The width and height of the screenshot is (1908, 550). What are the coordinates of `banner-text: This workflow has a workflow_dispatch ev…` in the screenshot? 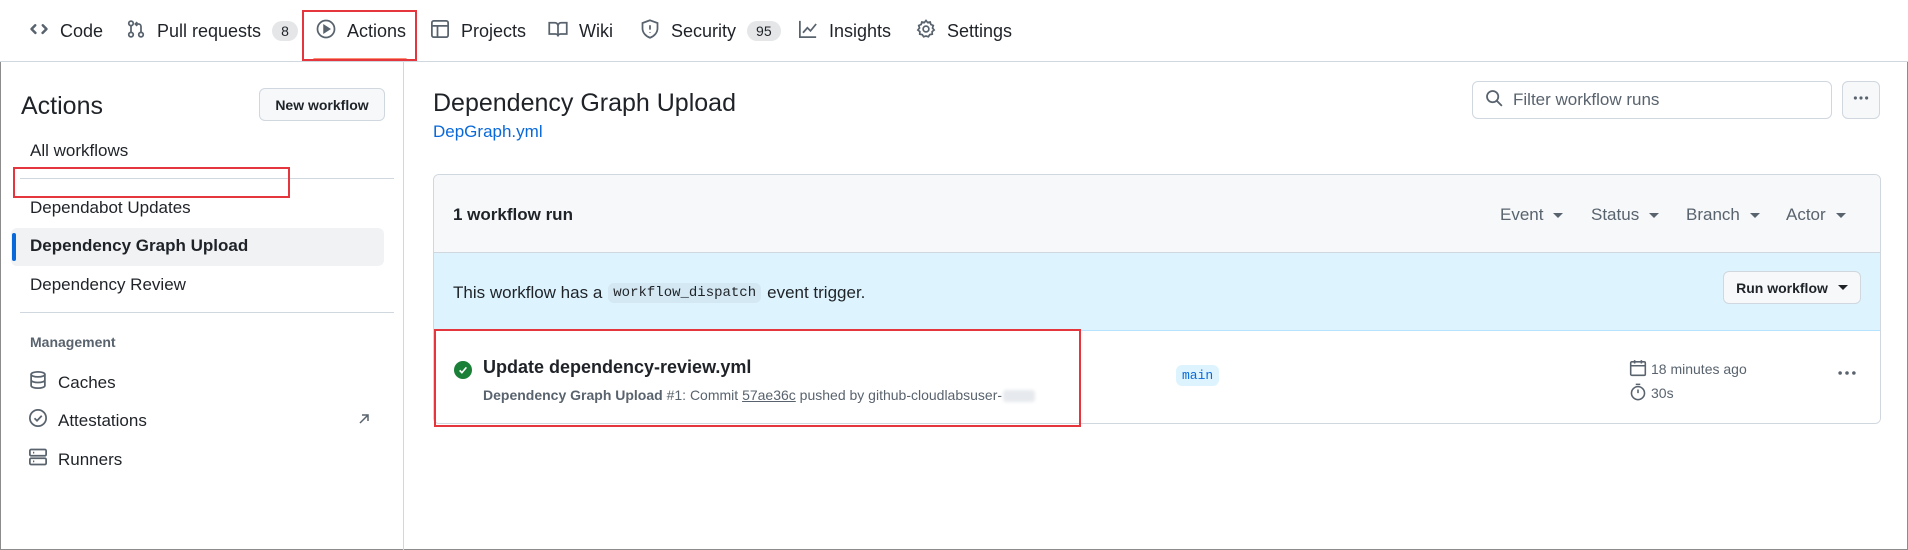 It's located at (659, 293).